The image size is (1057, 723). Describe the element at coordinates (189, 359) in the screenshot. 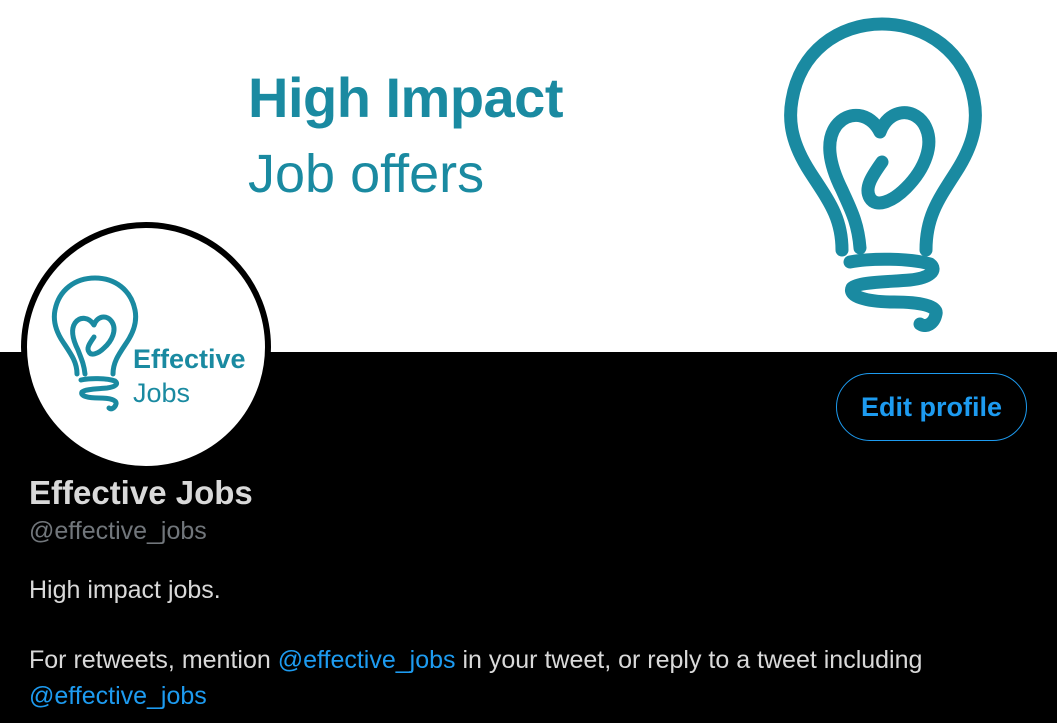

I see `avatar-logo-text-effective: Effective` at that location.